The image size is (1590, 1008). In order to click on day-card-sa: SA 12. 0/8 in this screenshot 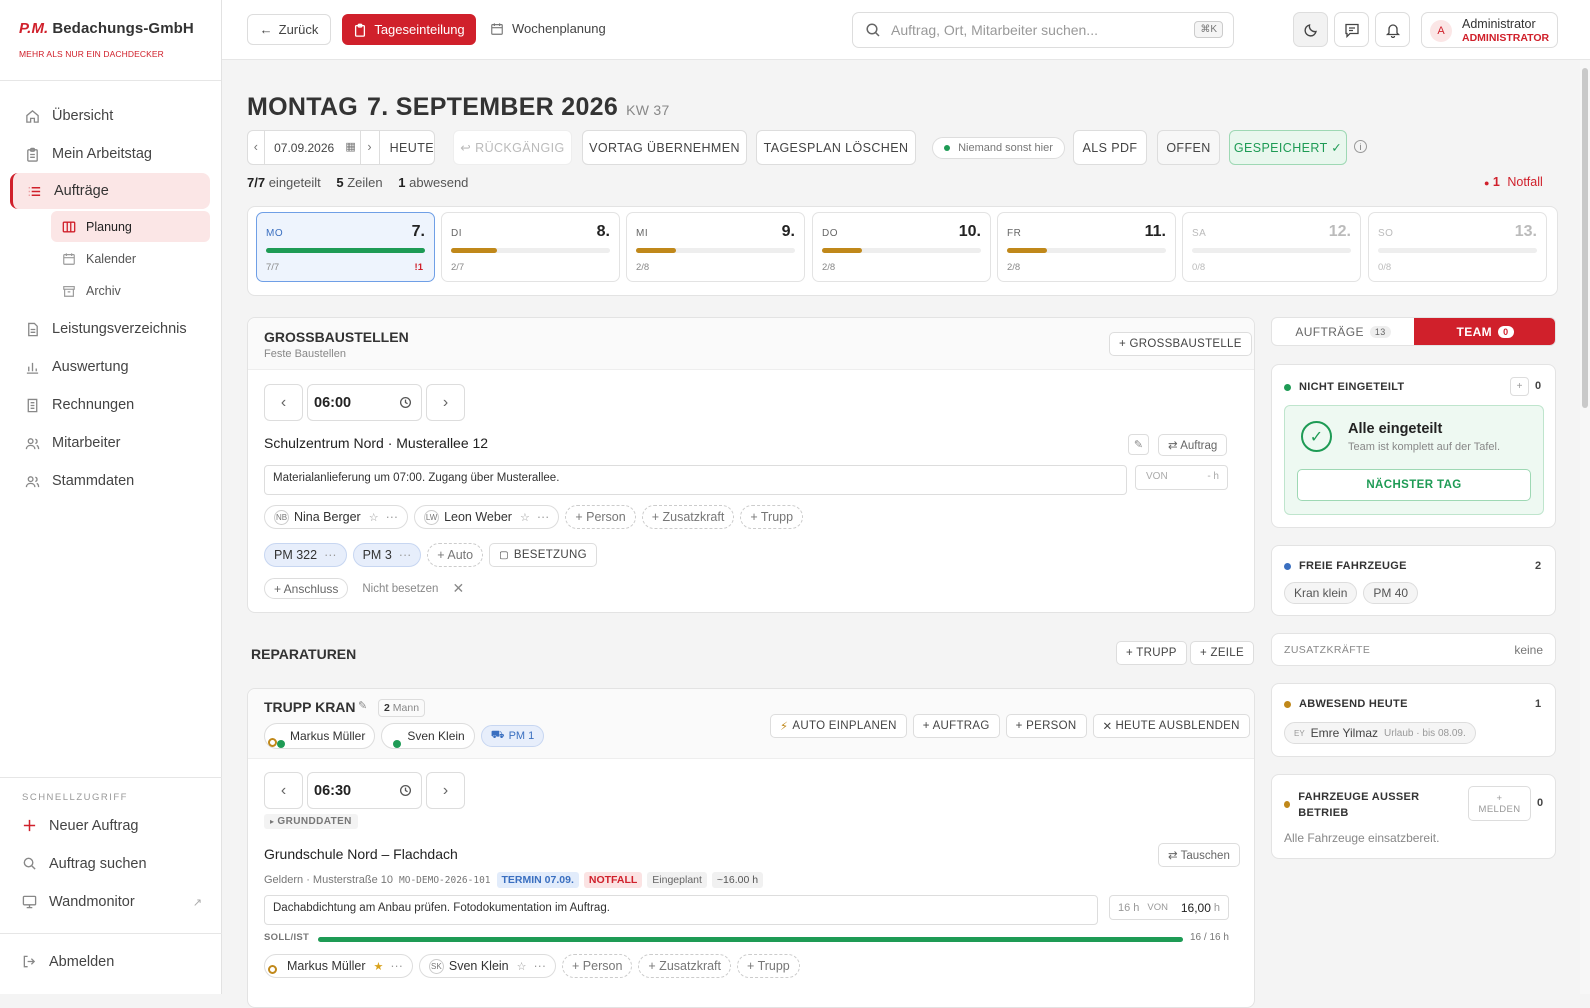, I will do `click(1271, 247)`.